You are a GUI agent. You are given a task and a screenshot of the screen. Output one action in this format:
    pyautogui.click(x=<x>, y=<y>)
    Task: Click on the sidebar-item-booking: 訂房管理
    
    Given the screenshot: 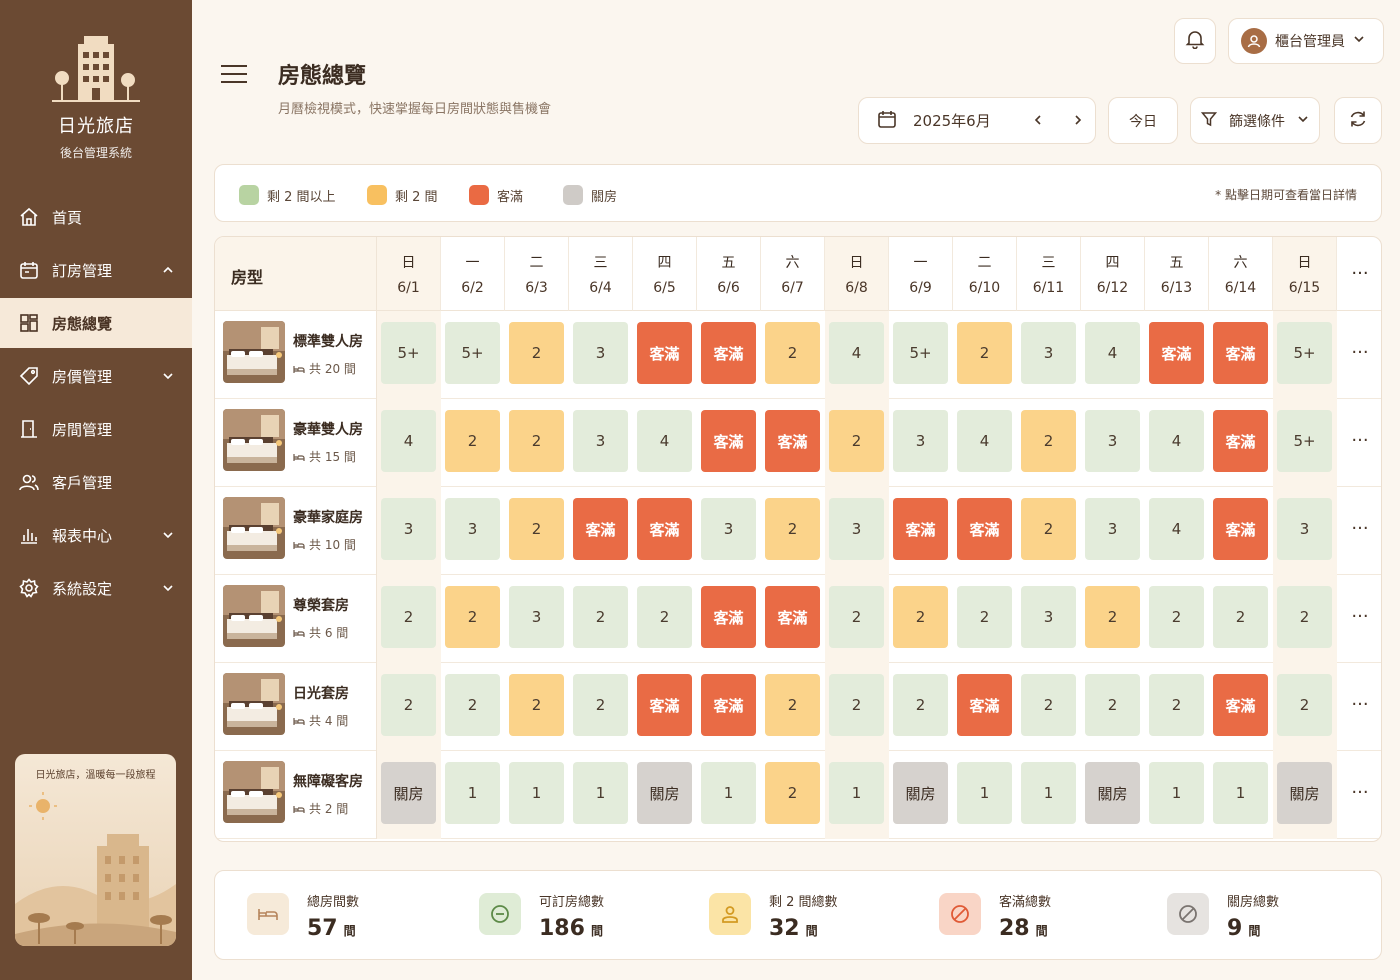 What is the action you would take?
    pyautogui.click(x=96, y=270)
    